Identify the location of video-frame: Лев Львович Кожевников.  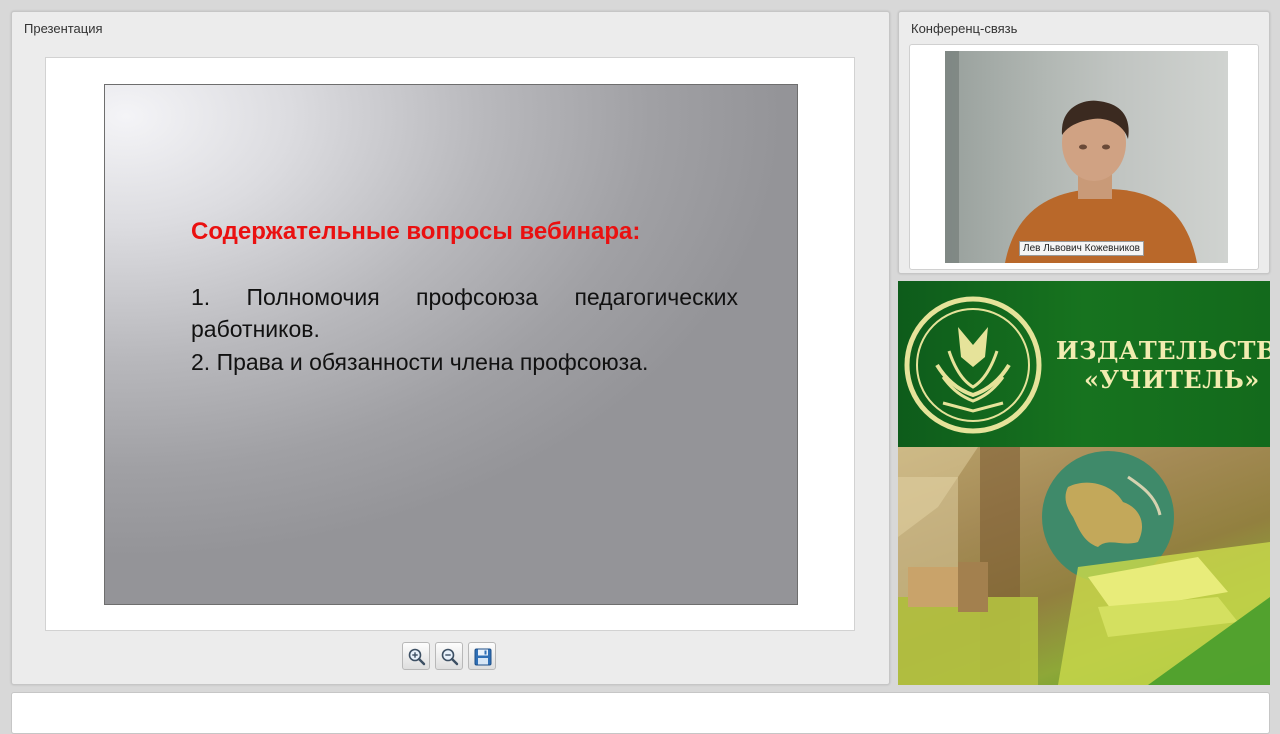
(1084, 157).